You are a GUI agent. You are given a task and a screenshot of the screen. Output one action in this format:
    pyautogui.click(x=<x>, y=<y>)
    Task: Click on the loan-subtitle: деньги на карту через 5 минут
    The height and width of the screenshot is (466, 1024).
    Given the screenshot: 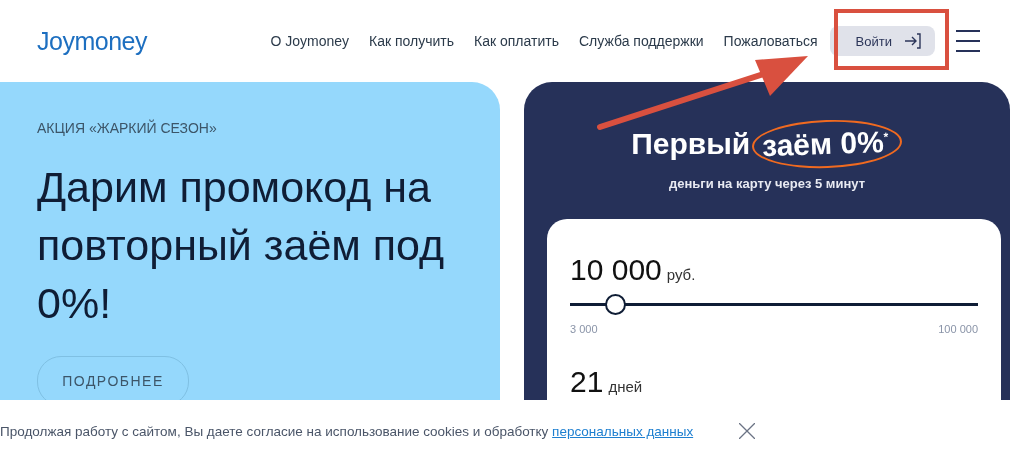 What is the action you would take?
    pyautogui.click(x=767, y=183)
    